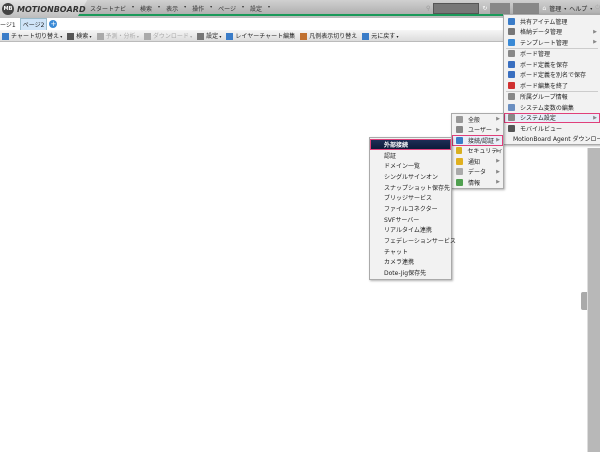 The height and width of the screenshot is (452, 600). Describe the element at coordinates (198, 8) in the screenshot. I see `nav-item: 操作` at that location.